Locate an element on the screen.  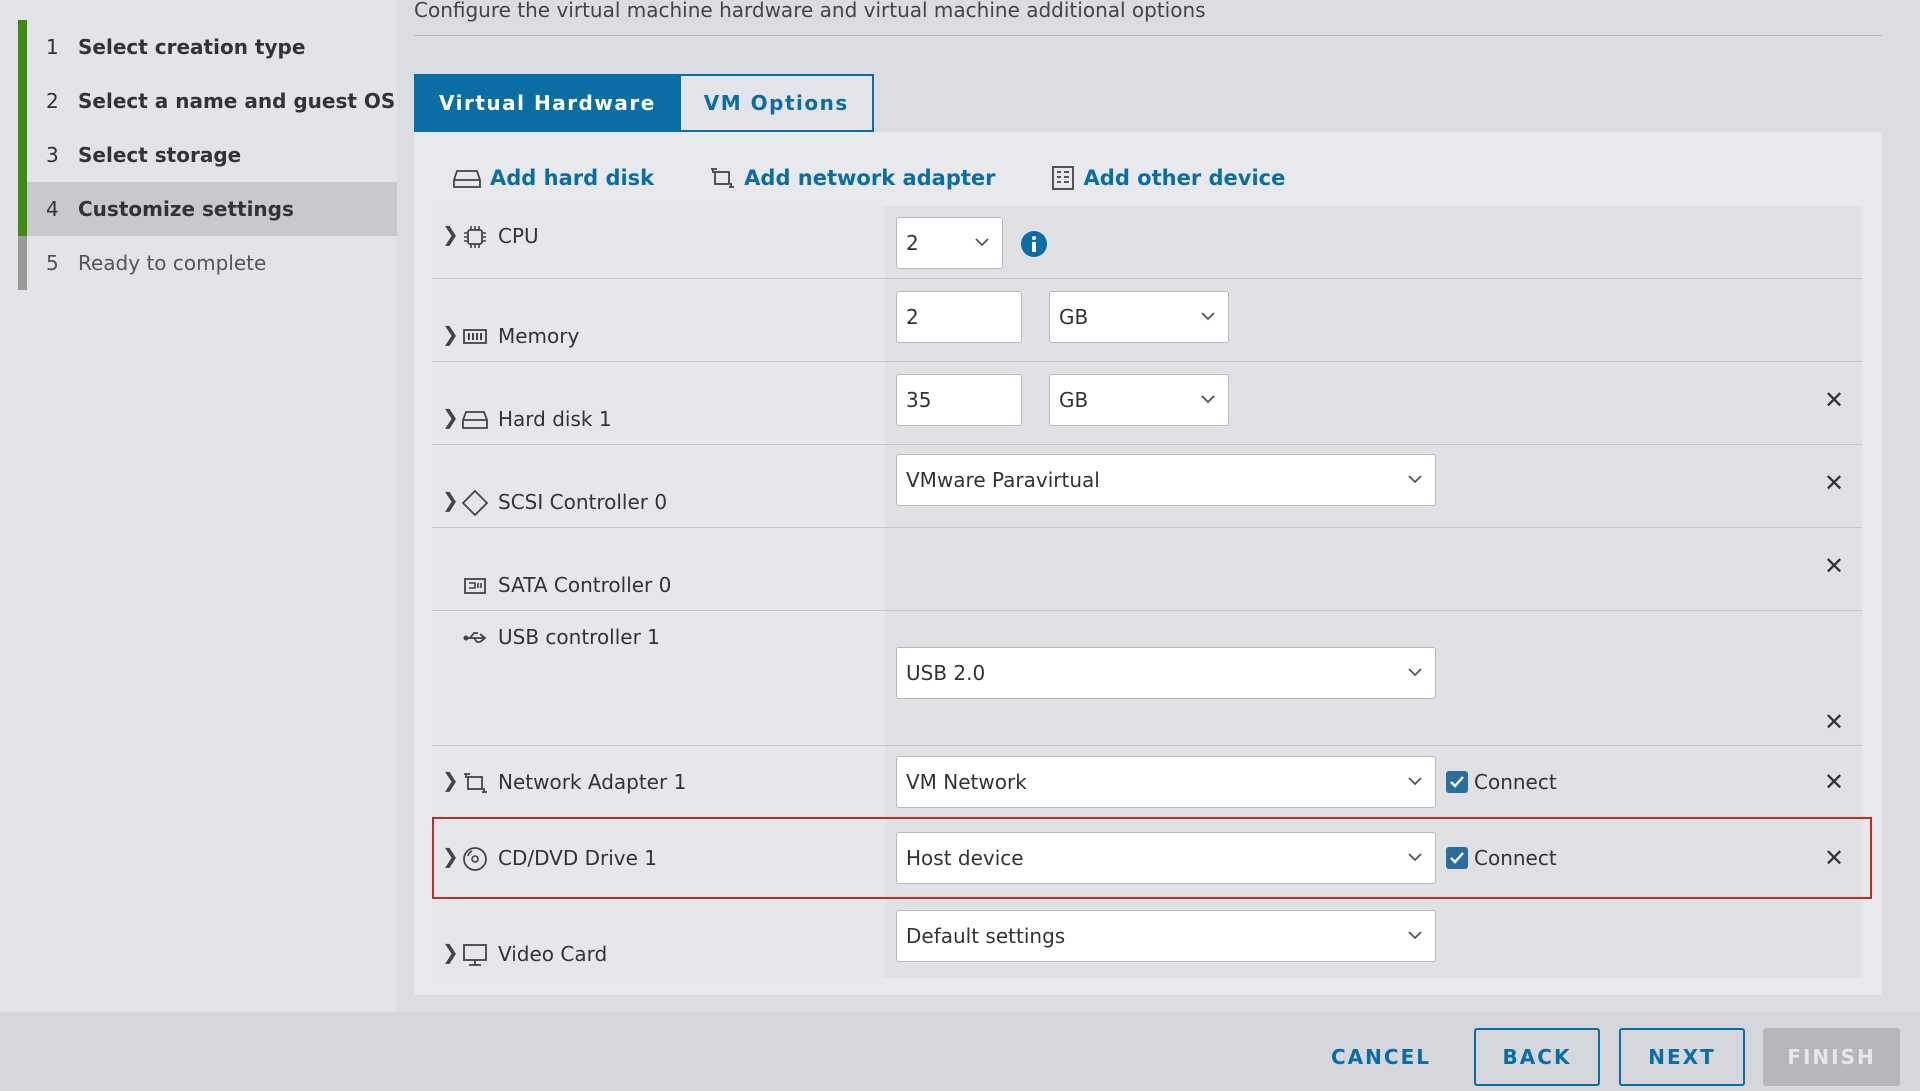
hardware-row-scsi-controller: ❯ SCSI Controller 0 VMware Paravirtual ✕ is located at coordinates (1147, 486).